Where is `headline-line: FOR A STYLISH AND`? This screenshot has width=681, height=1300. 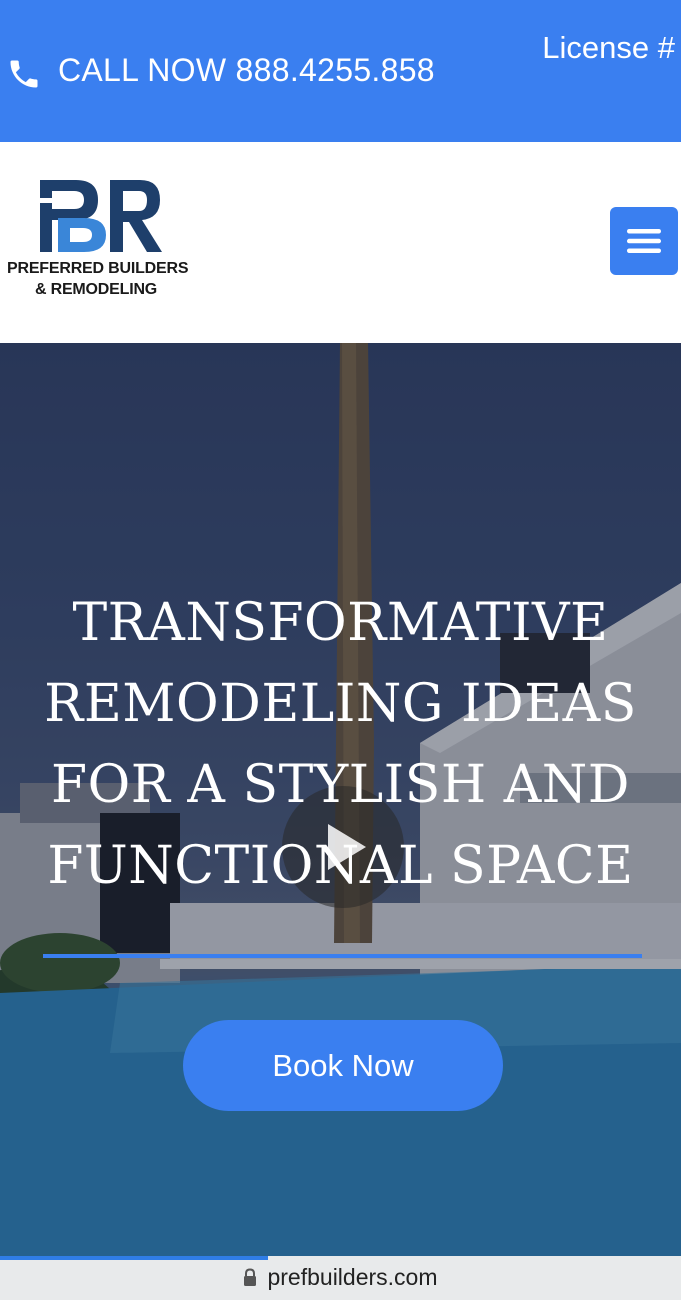
headline-line: FOR A STYLISH AND is located at coordinates (340, 785).